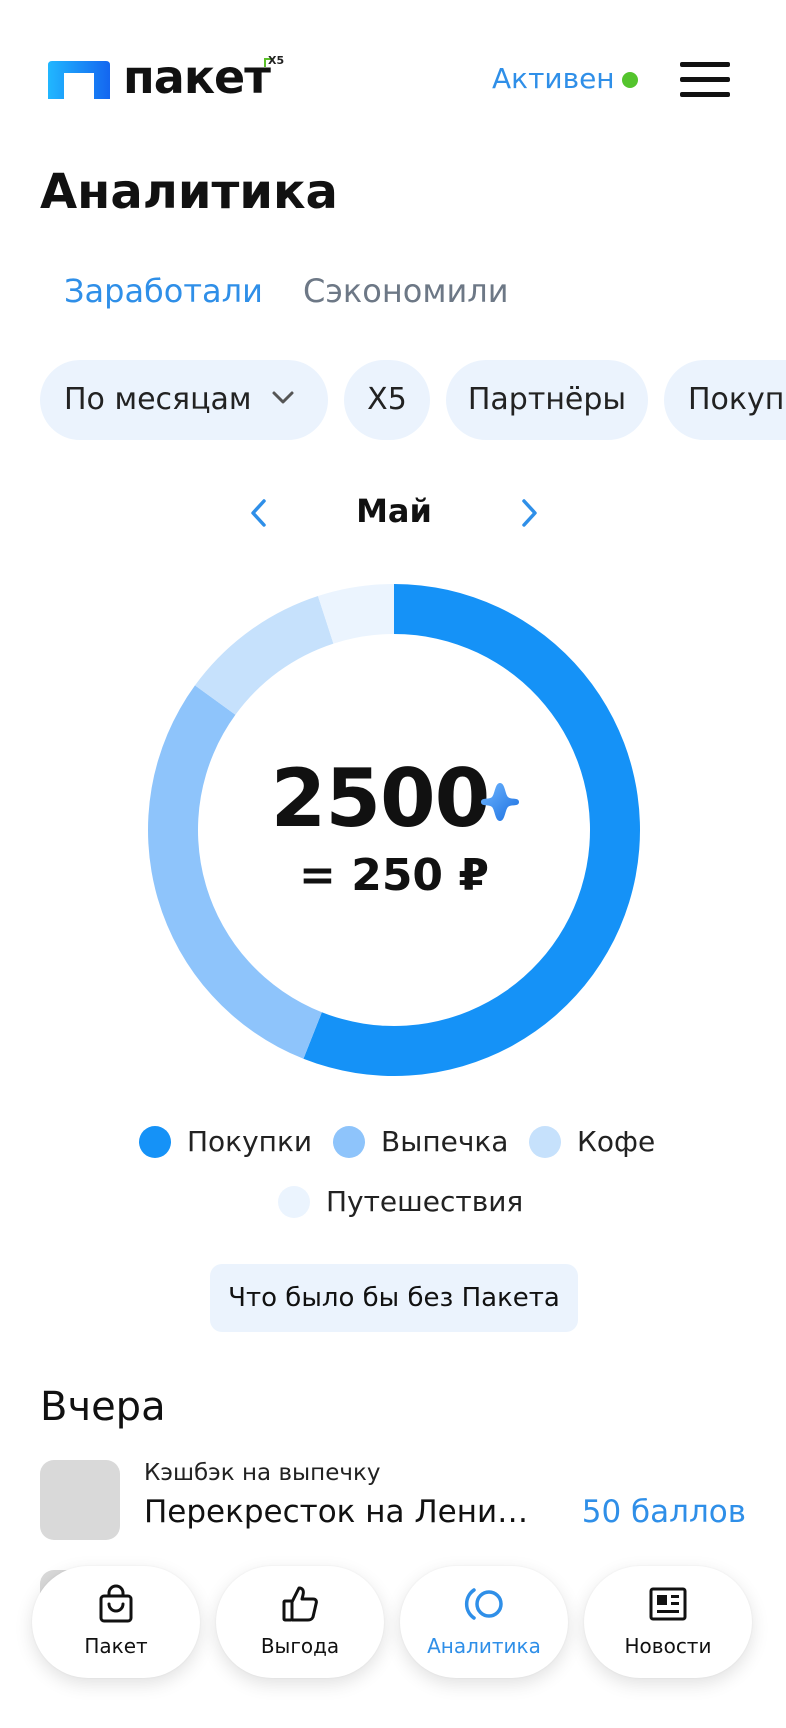 Image resolution: width=786 pixels, height=1728 pixels. I want to click on legend-label: Выпечка, so click(445, 1141).